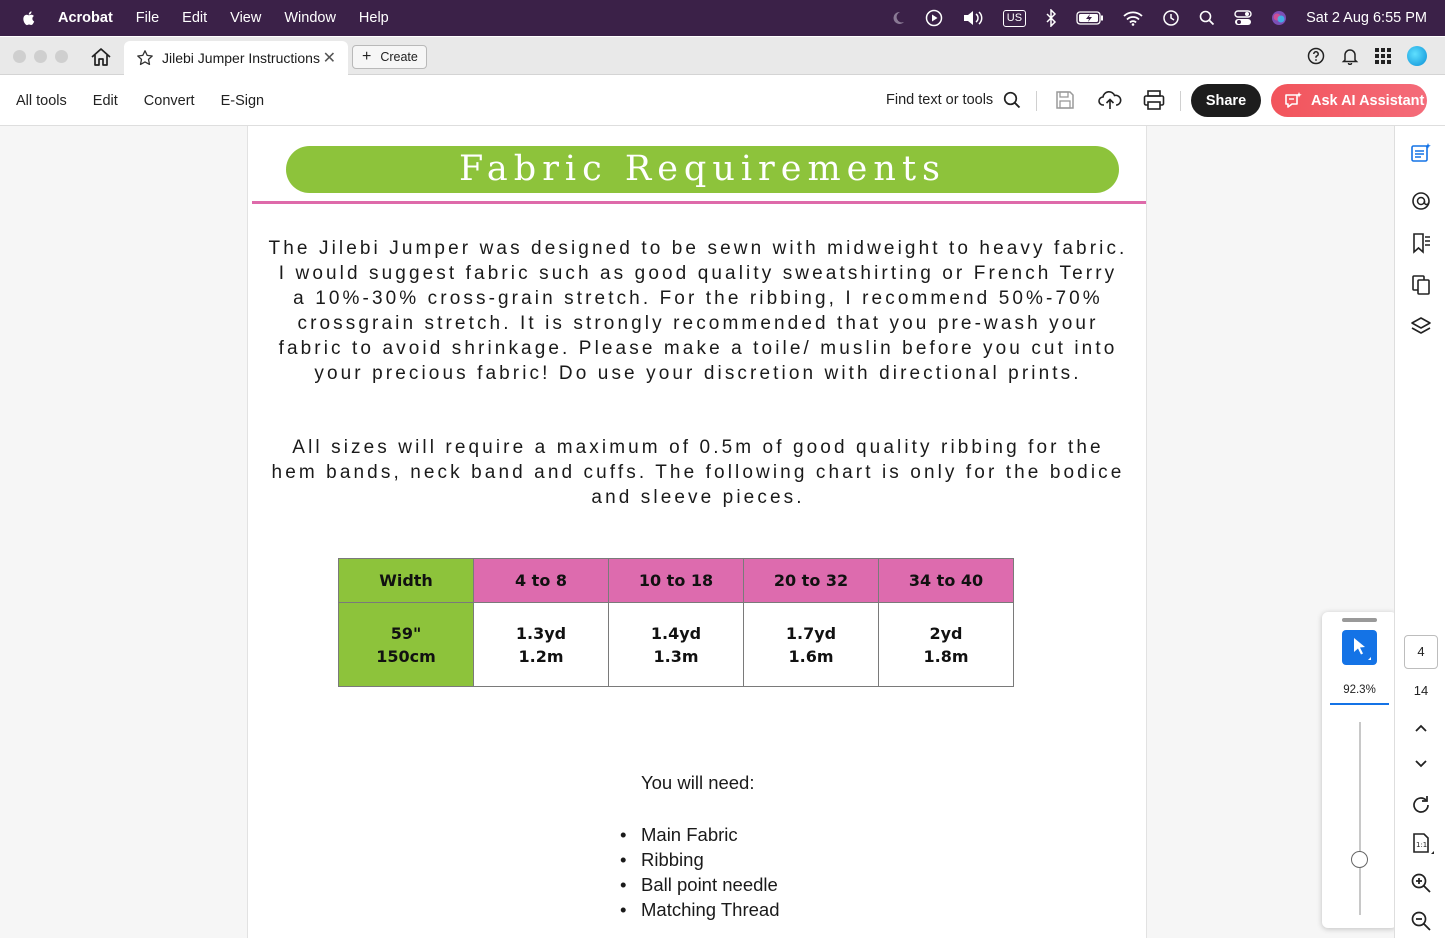  I want to click on table-header-size: 4 to 8, so click(541, 580).